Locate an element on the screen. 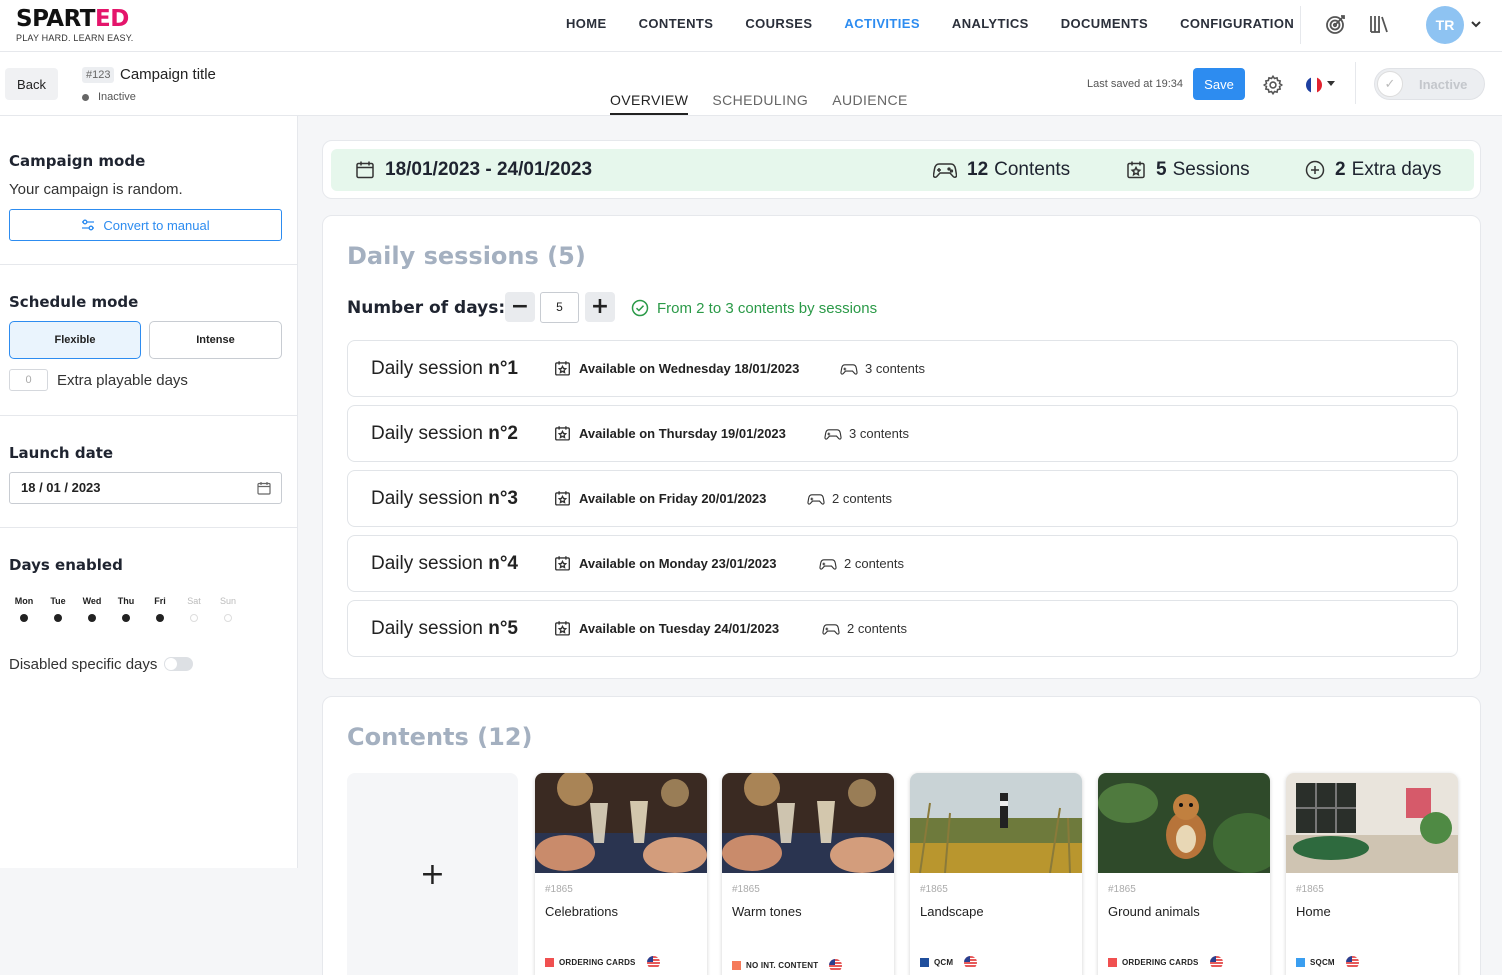 Image resolution: width=1502 pixels, height=975 pixels. nav-courses: COURSES is located at coordinates (778, 23).